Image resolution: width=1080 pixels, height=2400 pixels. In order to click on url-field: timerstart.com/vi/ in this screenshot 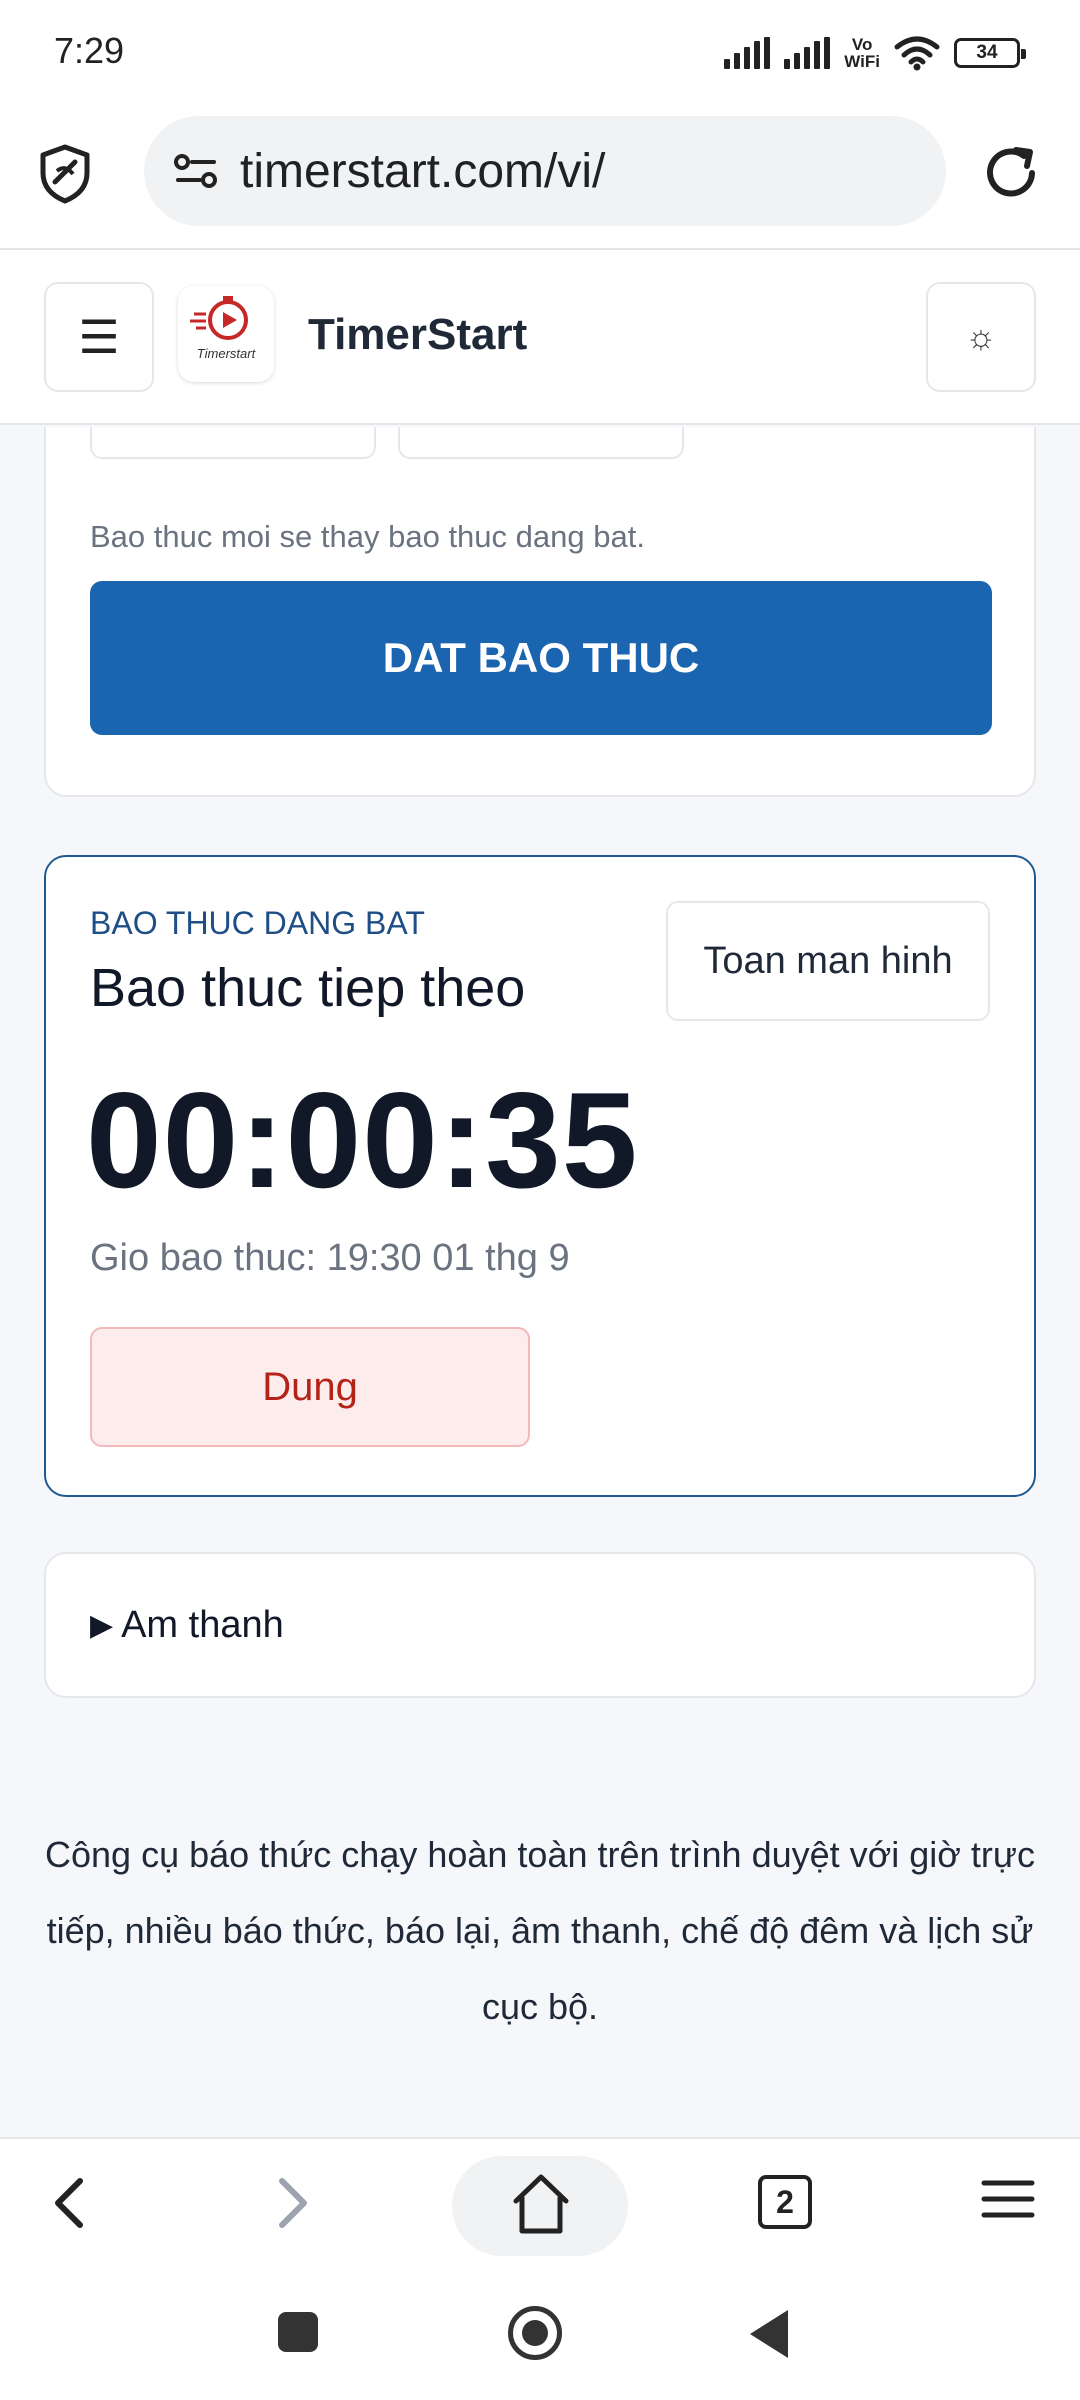, I will do `click(545, 171)`.